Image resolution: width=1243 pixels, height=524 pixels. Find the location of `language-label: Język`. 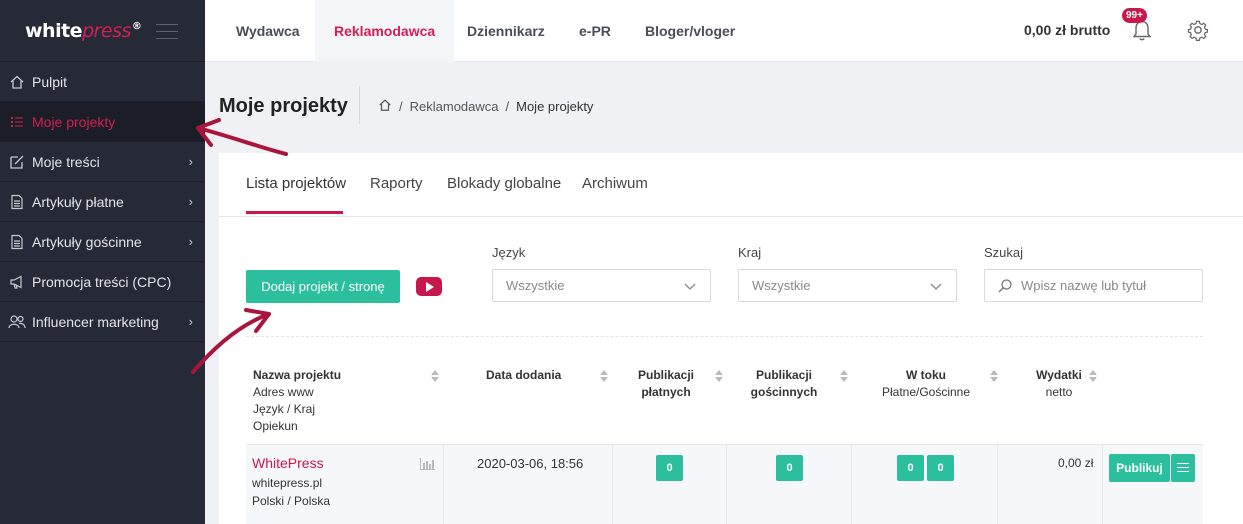

language-label: Język is located at coordinates (509, 252).